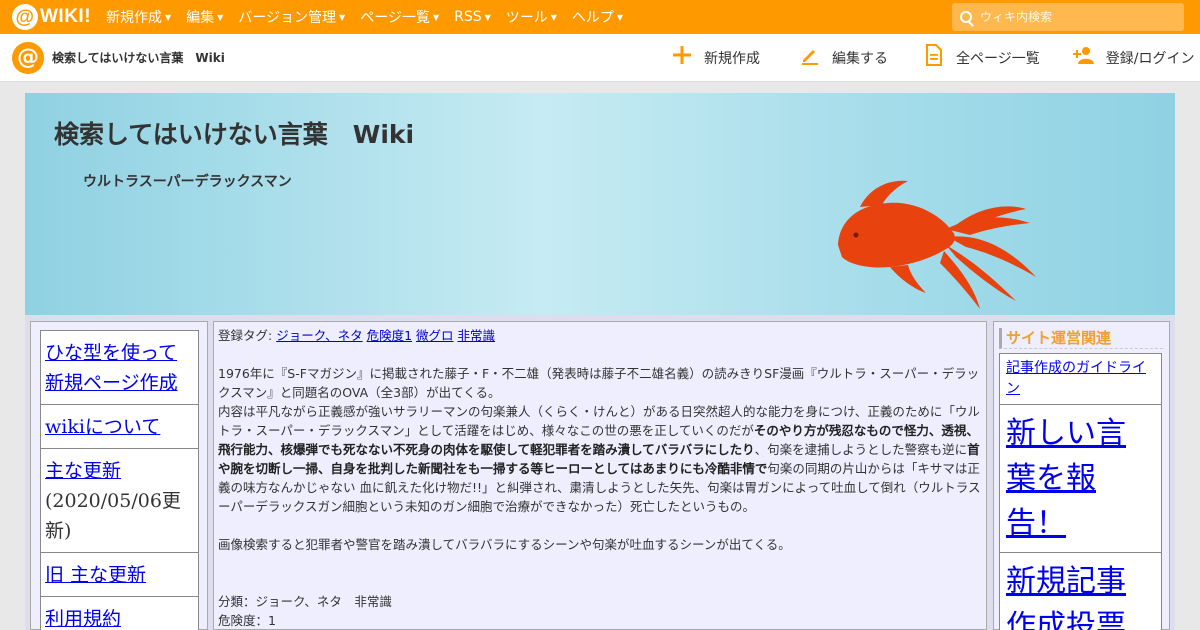  I want to click on wiki-search-box, so click(1068, 17).